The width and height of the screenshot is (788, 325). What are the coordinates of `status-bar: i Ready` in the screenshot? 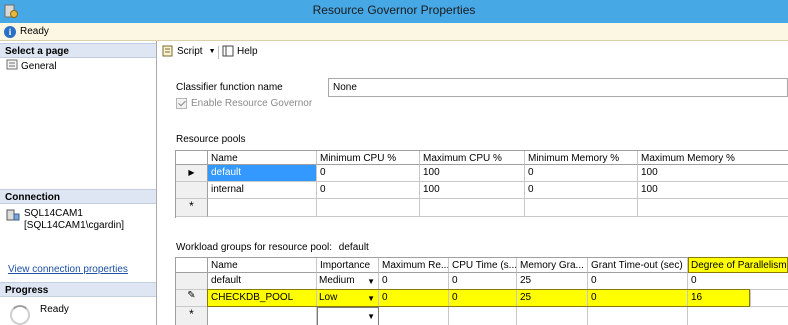 It's located at (394, 32).